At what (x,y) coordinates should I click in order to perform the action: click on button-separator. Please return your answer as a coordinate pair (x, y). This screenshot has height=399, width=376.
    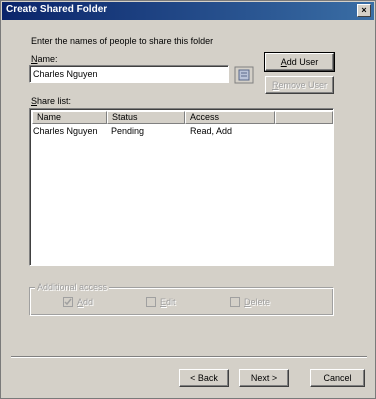
    Looking at the image, I should click on (189, 357).